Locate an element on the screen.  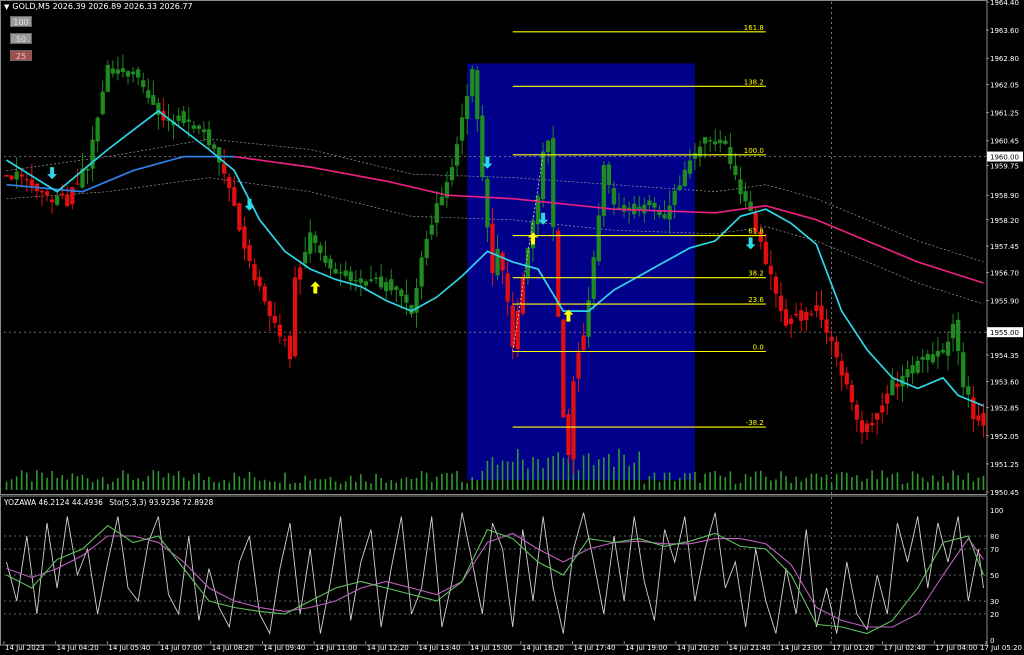
zoom-100-button: 100 is located at coordinates (21, 21).